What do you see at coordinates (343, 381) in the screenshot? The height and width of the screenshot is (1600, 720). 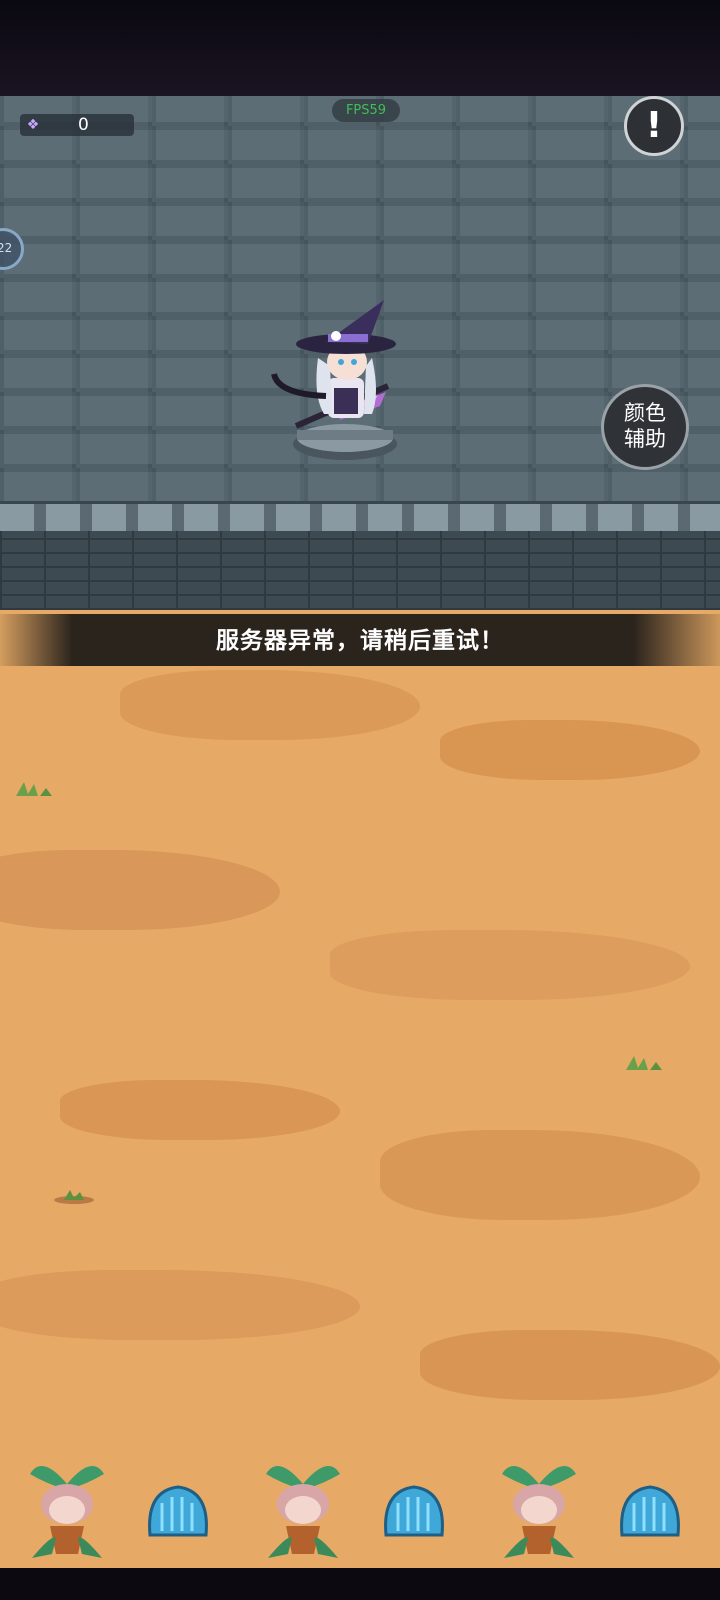 I see `witch-character` at bounding box center [343, 381].